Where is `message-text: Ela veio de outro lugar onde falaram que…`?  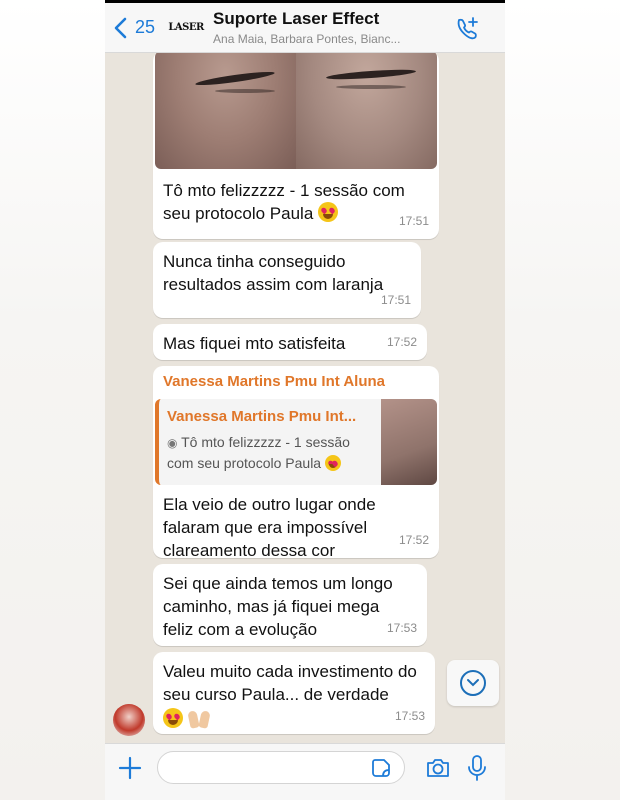
message-text: Ela veio de outro lugar onde falaram que… is located at coordinates (269, 527).